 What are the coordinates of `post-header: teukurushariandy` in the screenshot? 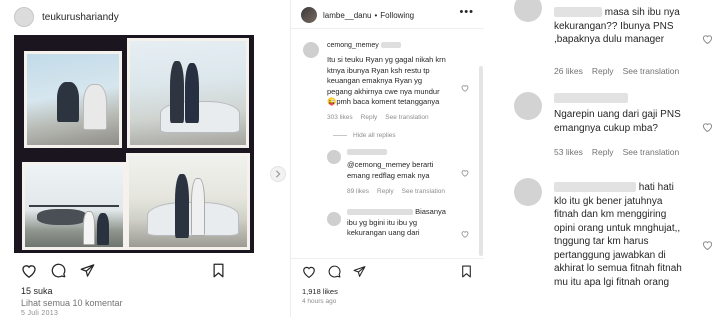 It's located at (66, 17).